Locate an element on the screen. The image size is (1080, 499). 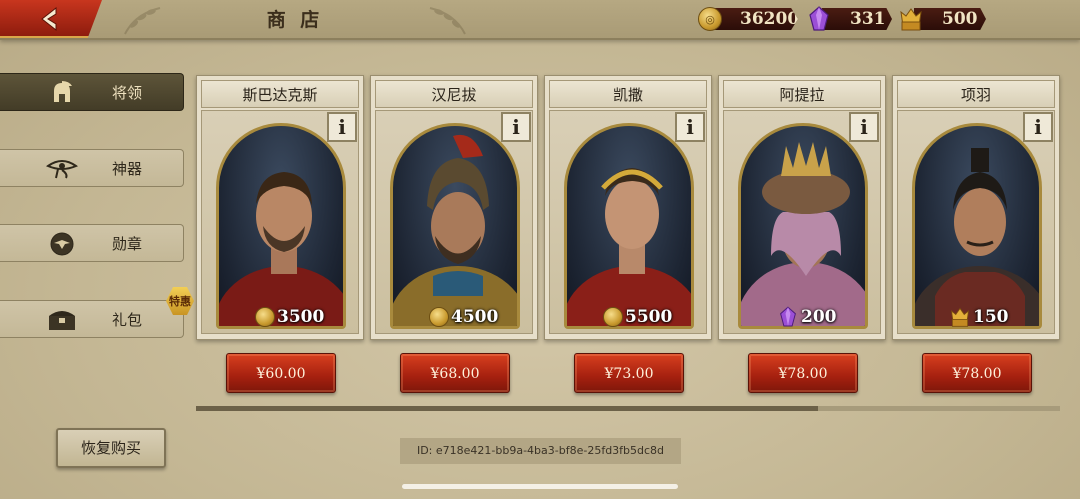
buy-button-hannibal: ¥68.00 is located at coordinates (455, 373).